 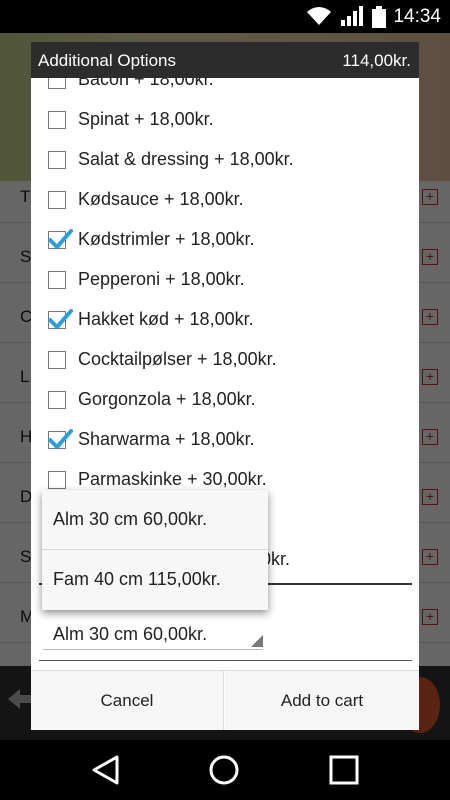 What do you see at coordinates (177, 359) in the screenshot?
I see `option-label: Cocktailpølser + 18,00kr.` at bounding box center [177, 359].